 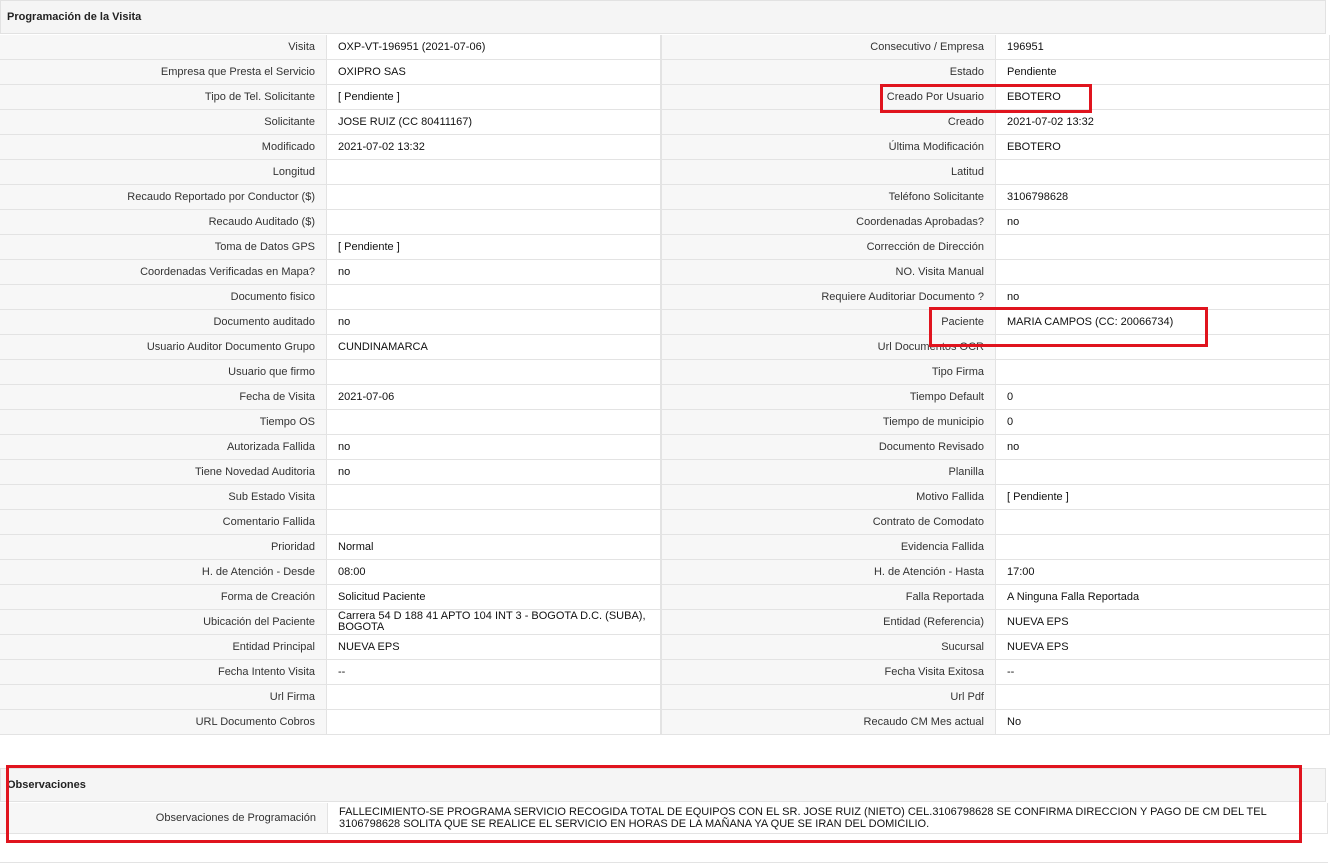 What do you see at coordinates (163, 347) in the screenshot?
I see `field-label: Usuario Auditor Documento Grupo` at bounding box center [163, 347].